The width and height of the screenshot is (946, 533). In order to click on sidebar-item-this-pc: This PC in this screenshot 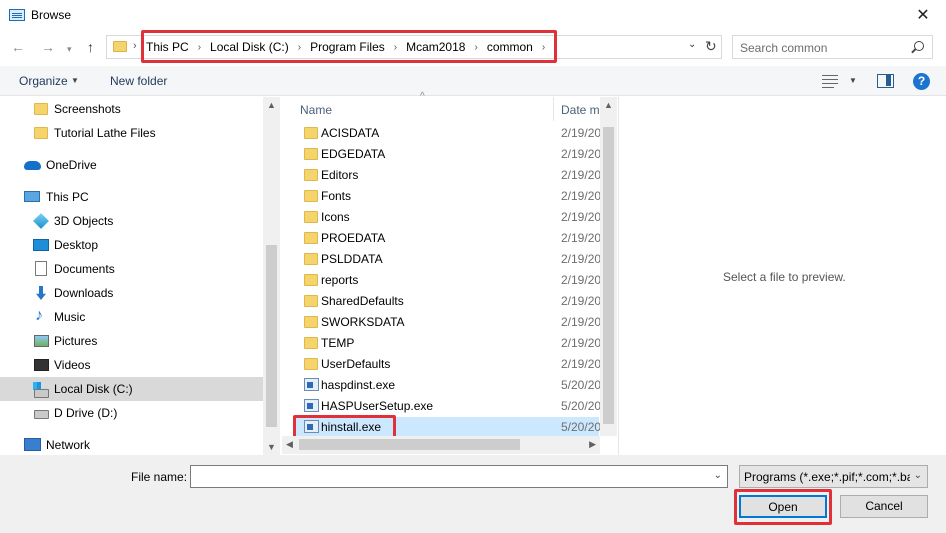, I will do `click(131, 197)`.